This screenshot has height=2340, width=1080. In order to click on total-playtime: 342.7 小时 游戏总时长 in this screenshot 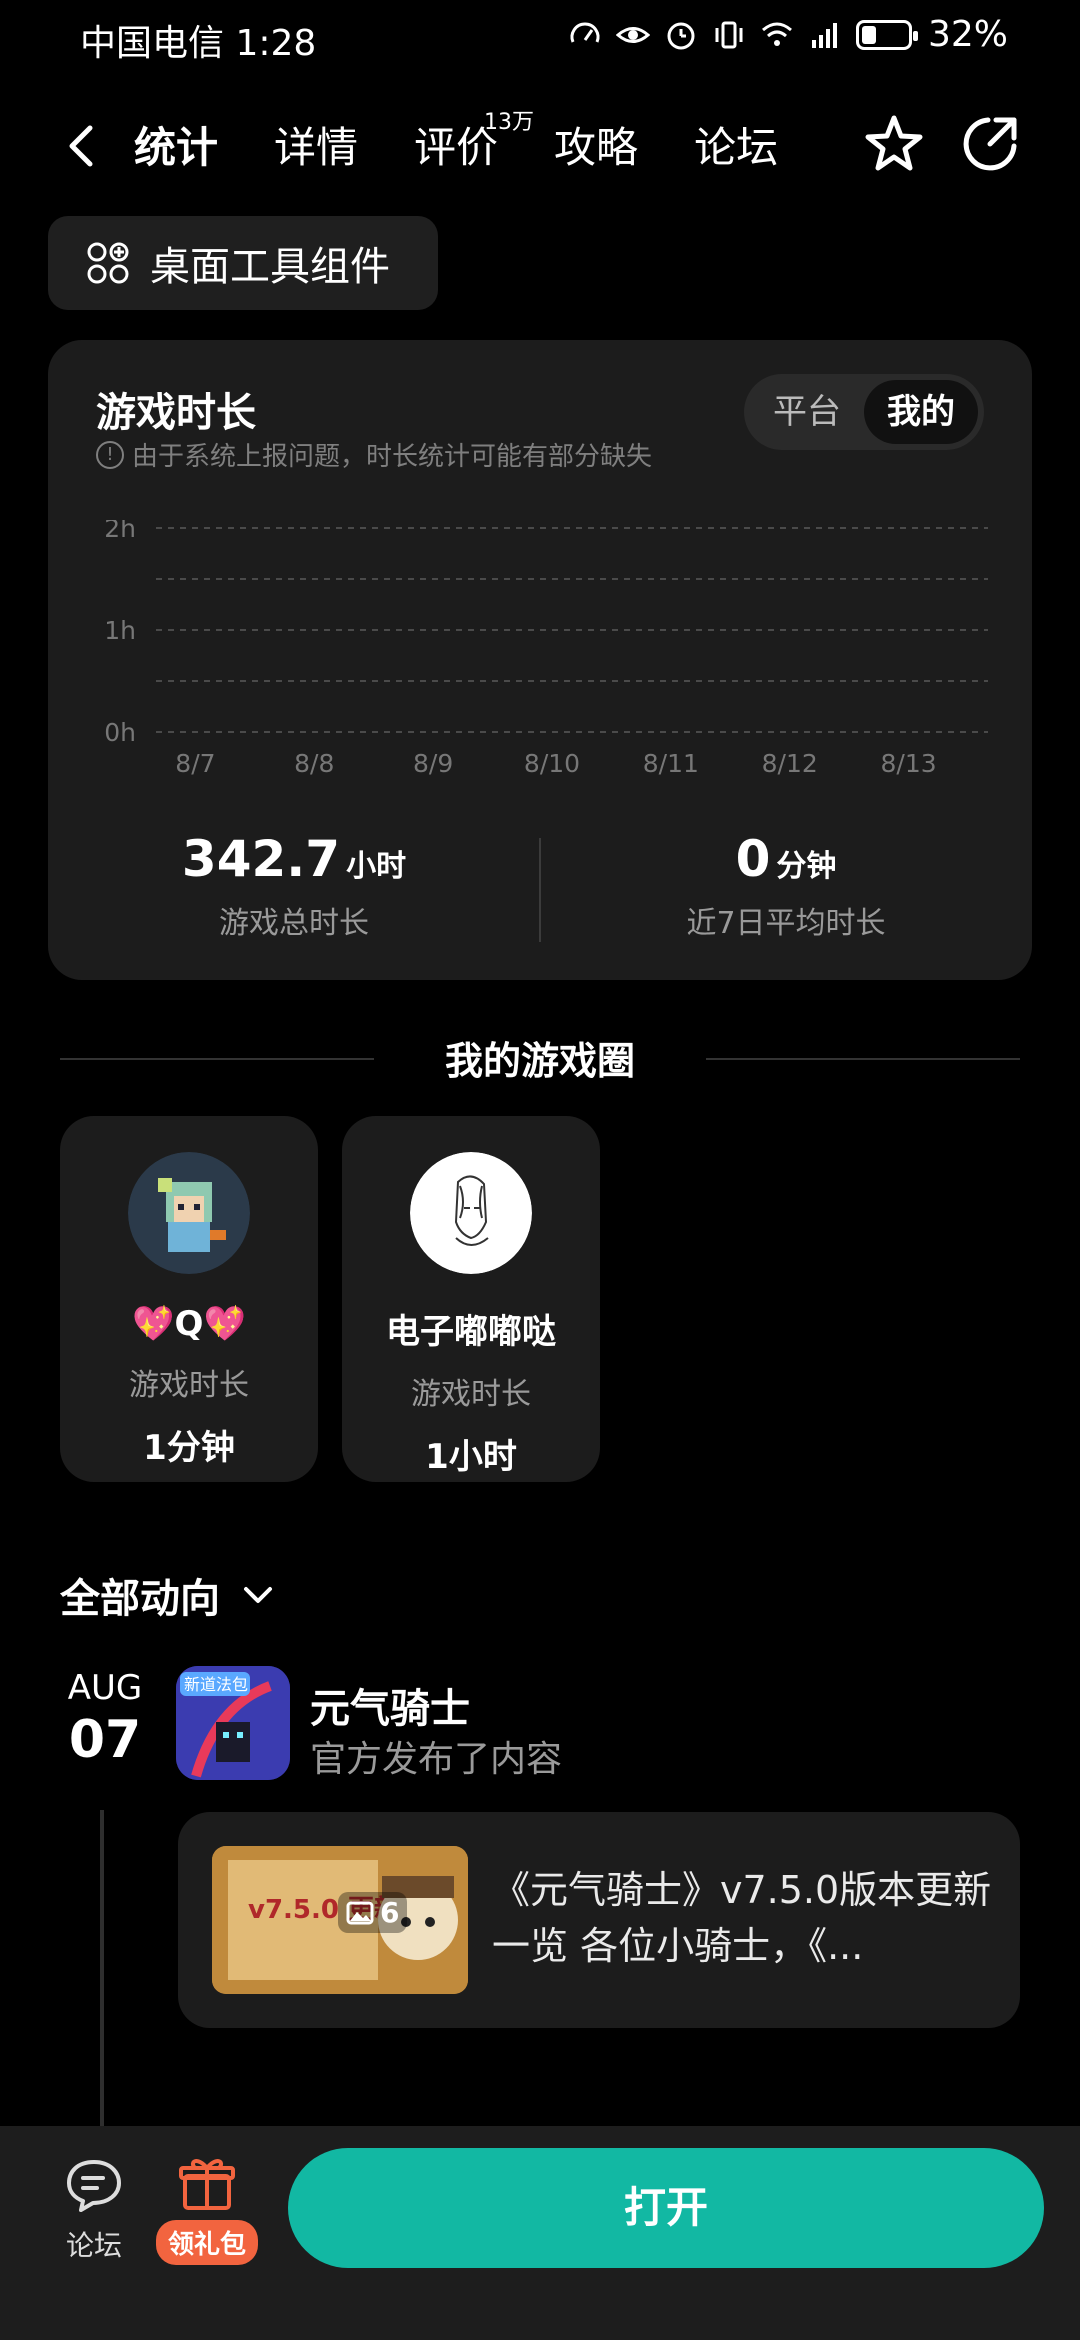, I will do `click(294, 886)`.